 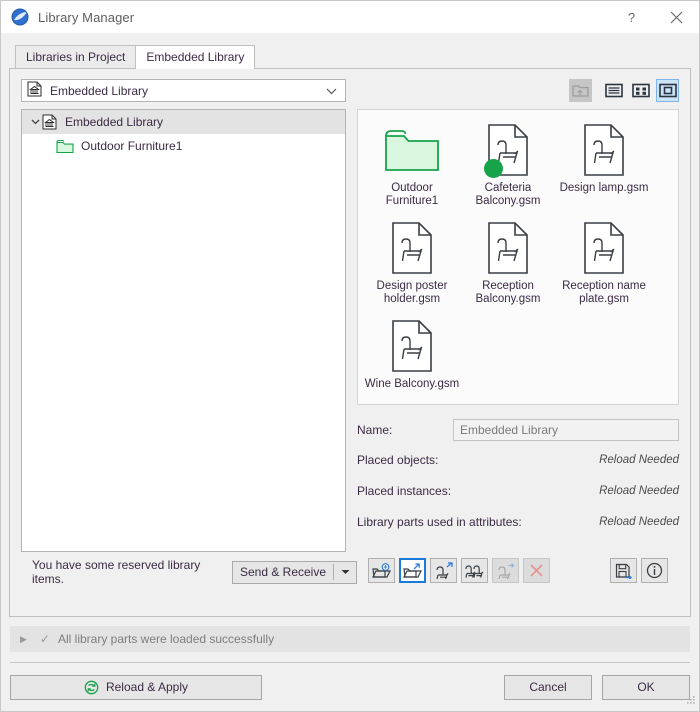 I want to click on tree-item-outdoor-furniture1: Outdoor Furniture1, so click(x=183, y=146).